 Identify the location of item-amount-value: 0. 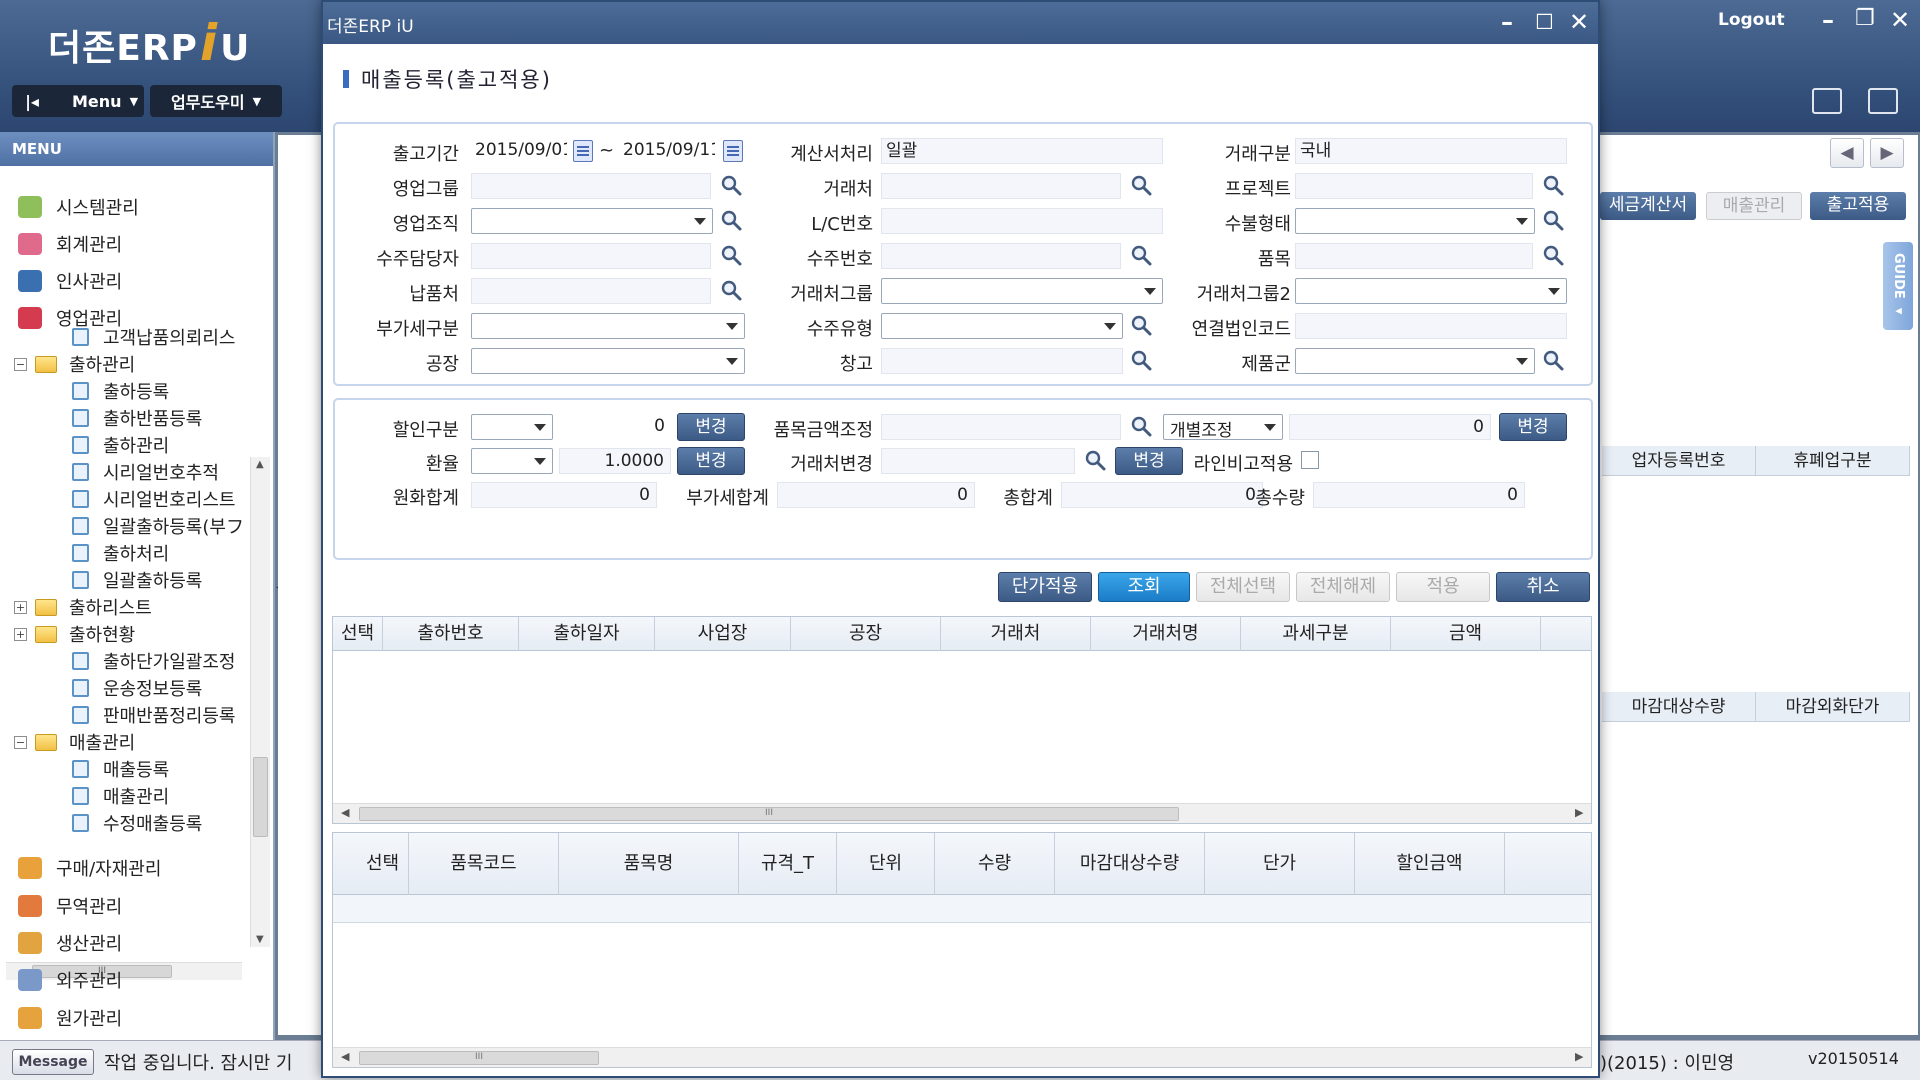
(1390, 427).